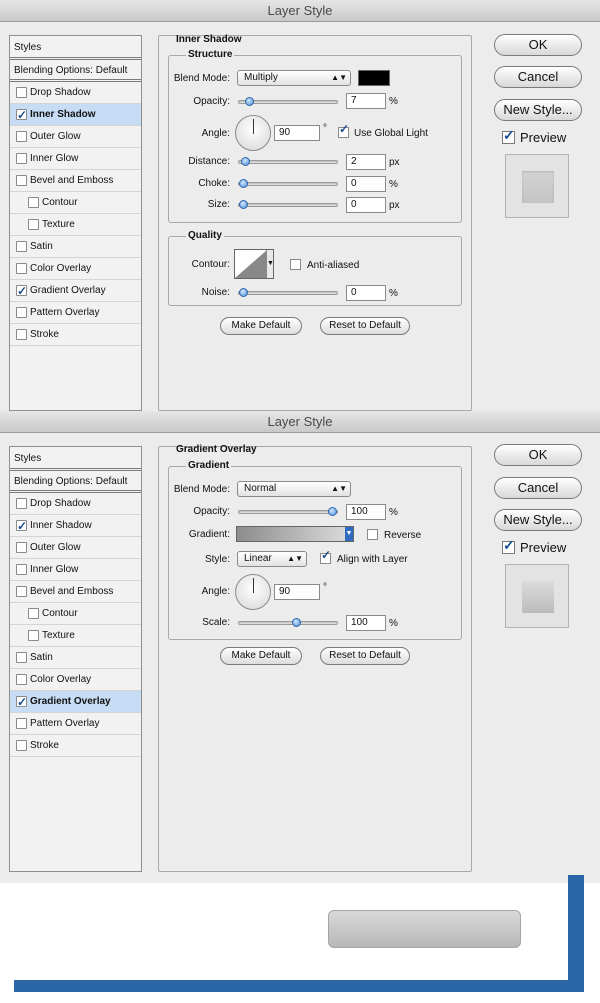  What do you see at coordinates (254, 264) in the screenshot?
I see `contour-picker: ▼` at bounding box center [254, 264].